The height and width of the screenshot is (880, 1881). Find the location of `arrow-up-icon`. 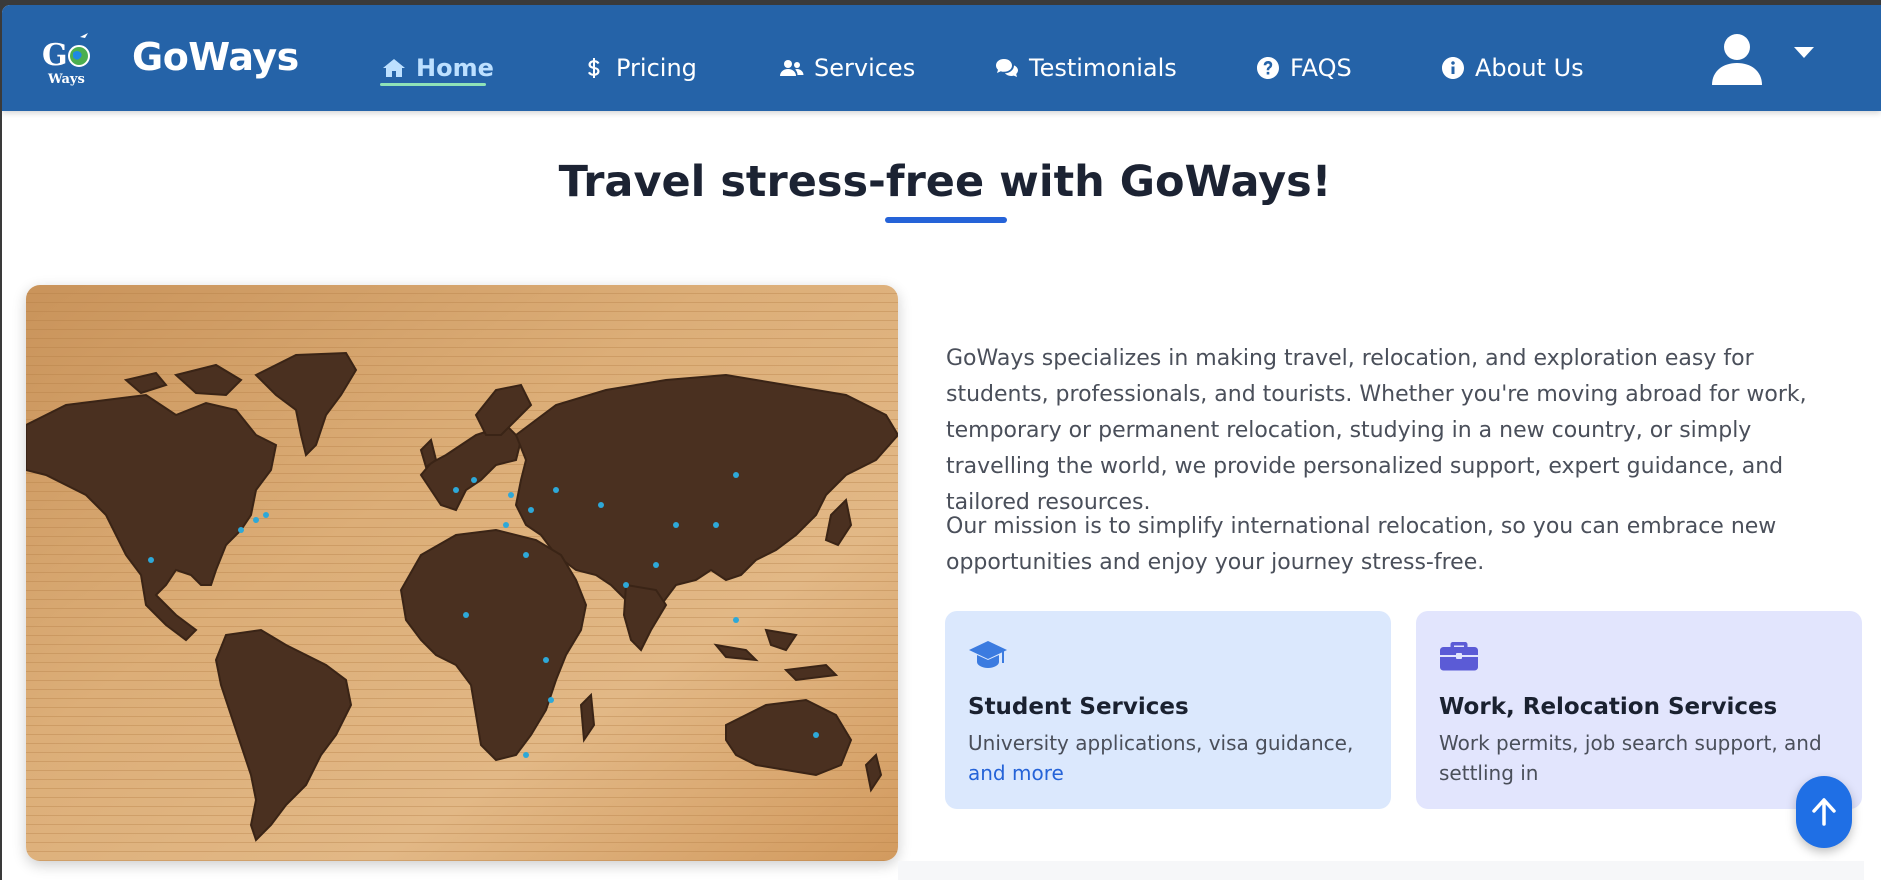

arrow-up-icon is located at coordinates (1824, 812).